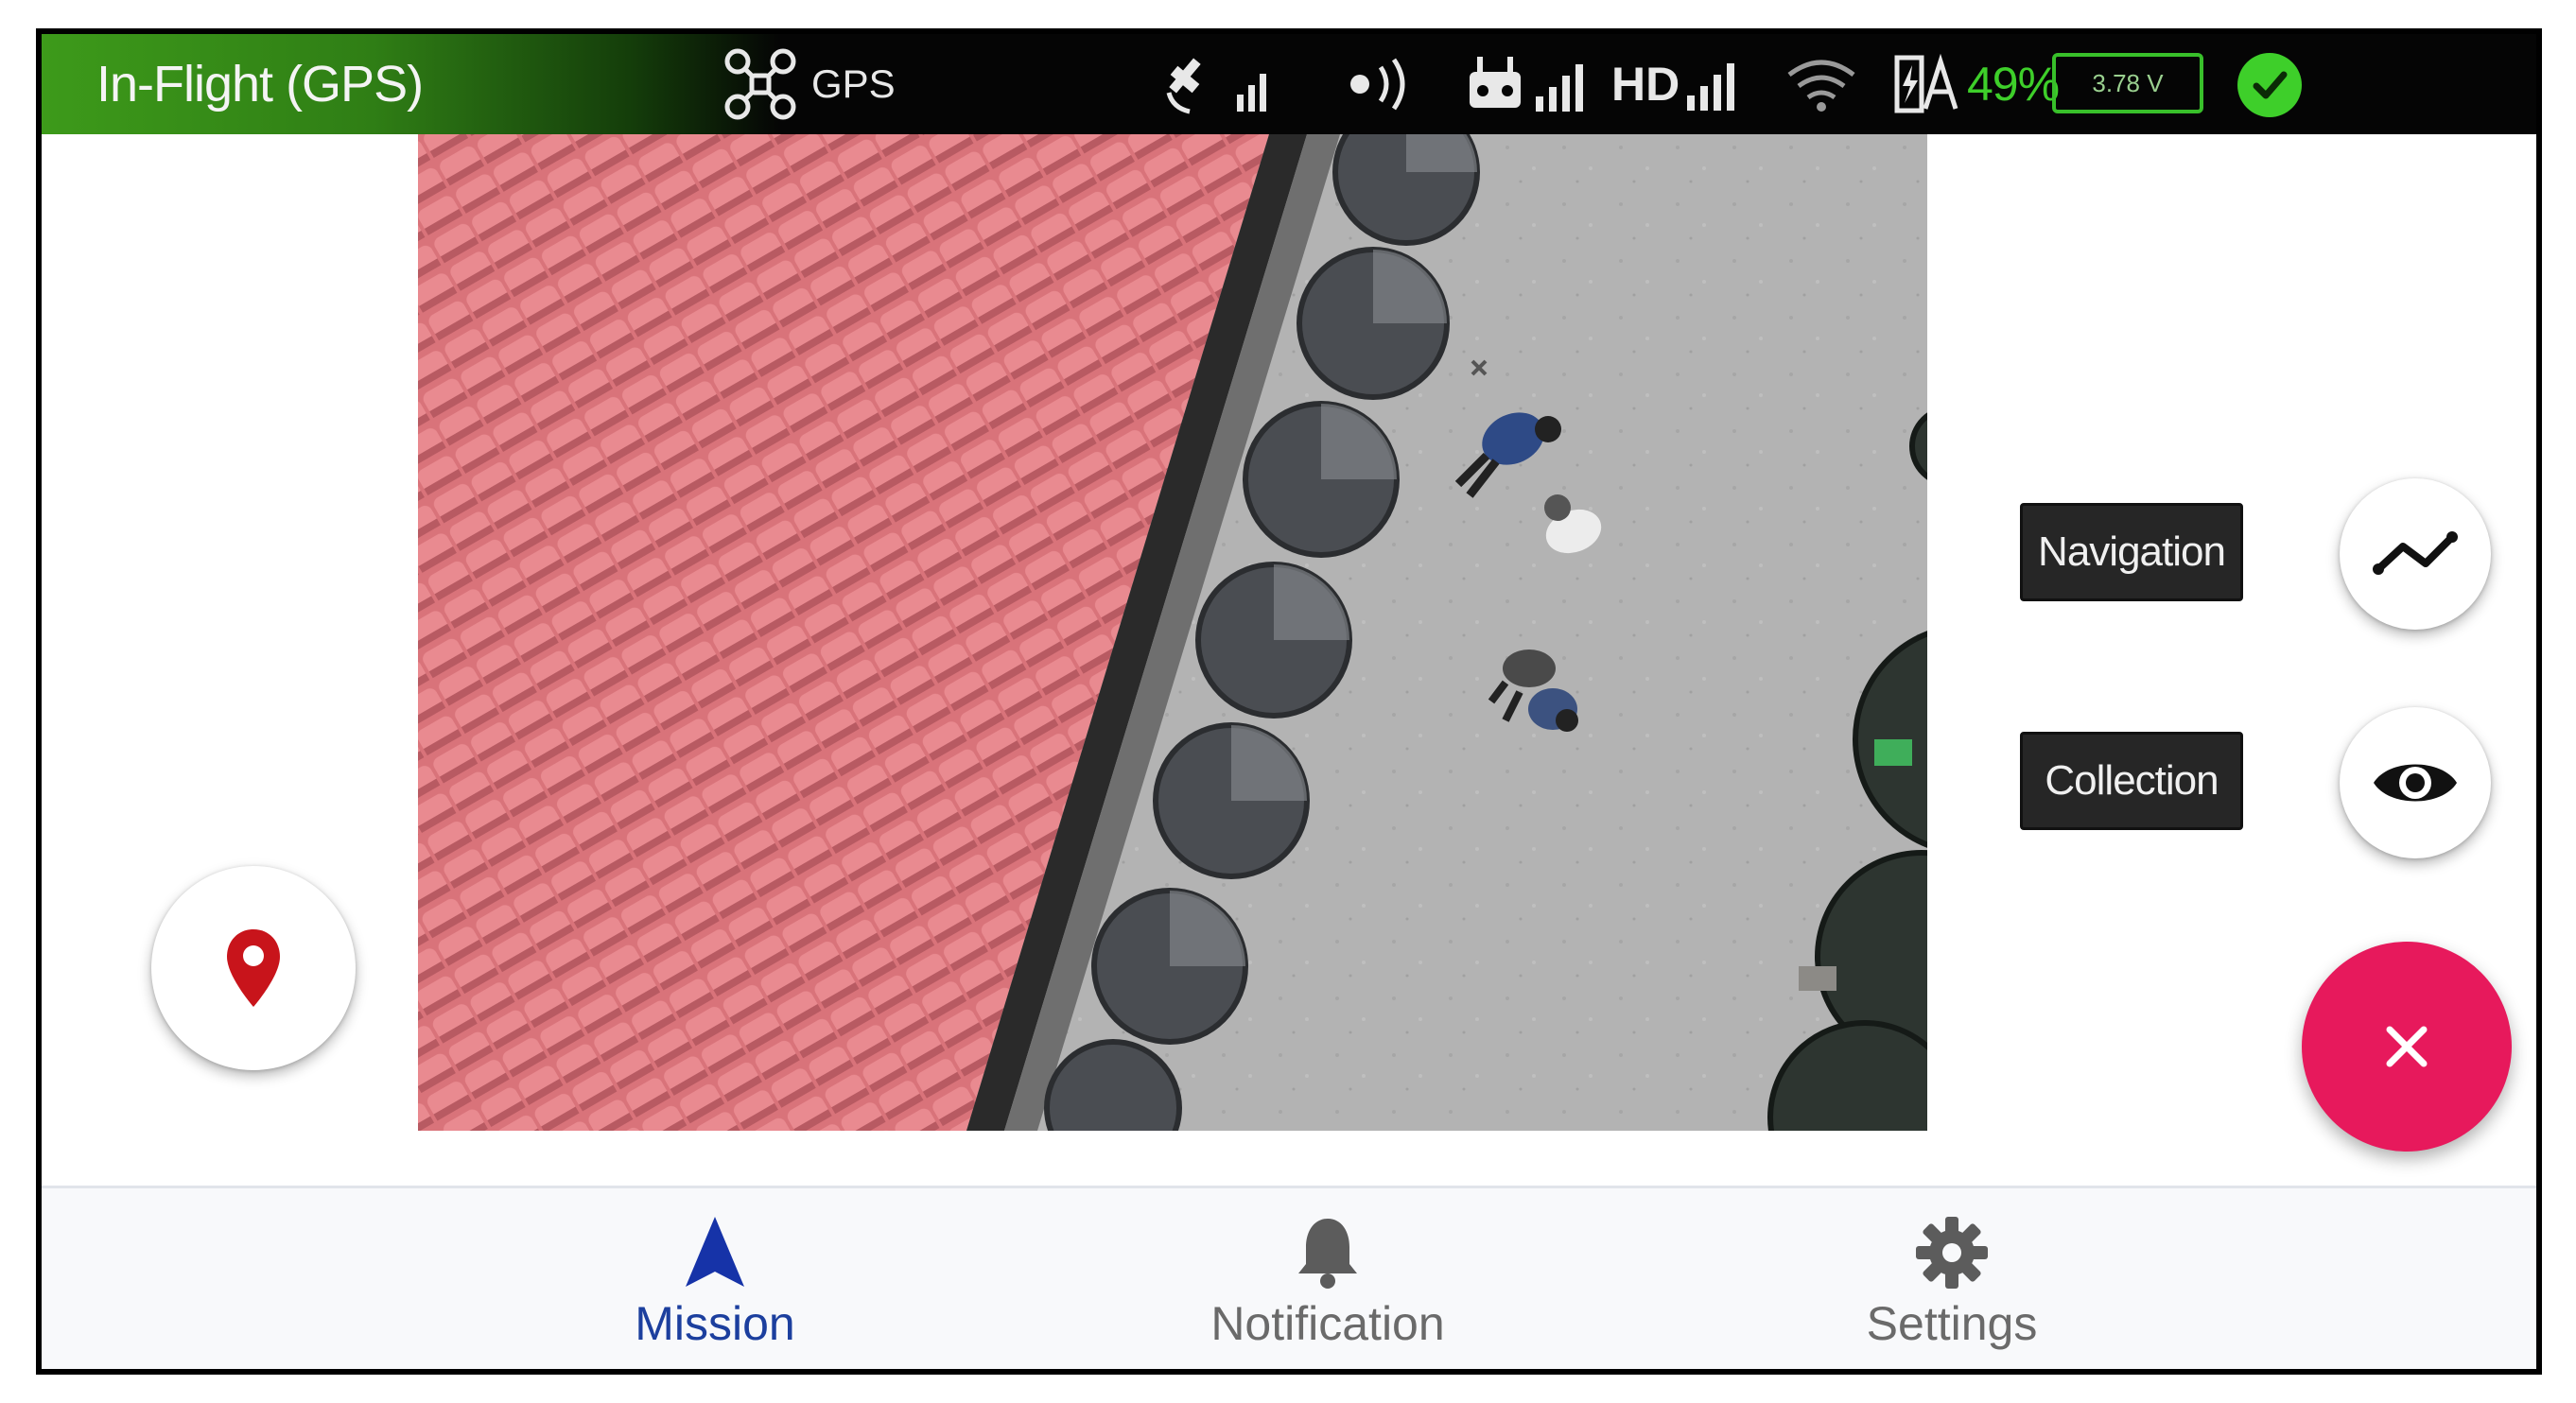 This screenshot has height=1403, width=2576. What do you see at coordinates (1289, 84) in the screenshot?
I see `status-bar: In-Flight (GPS) GPS HD 49% 3.78 V` at bounding box center [1289, 84].